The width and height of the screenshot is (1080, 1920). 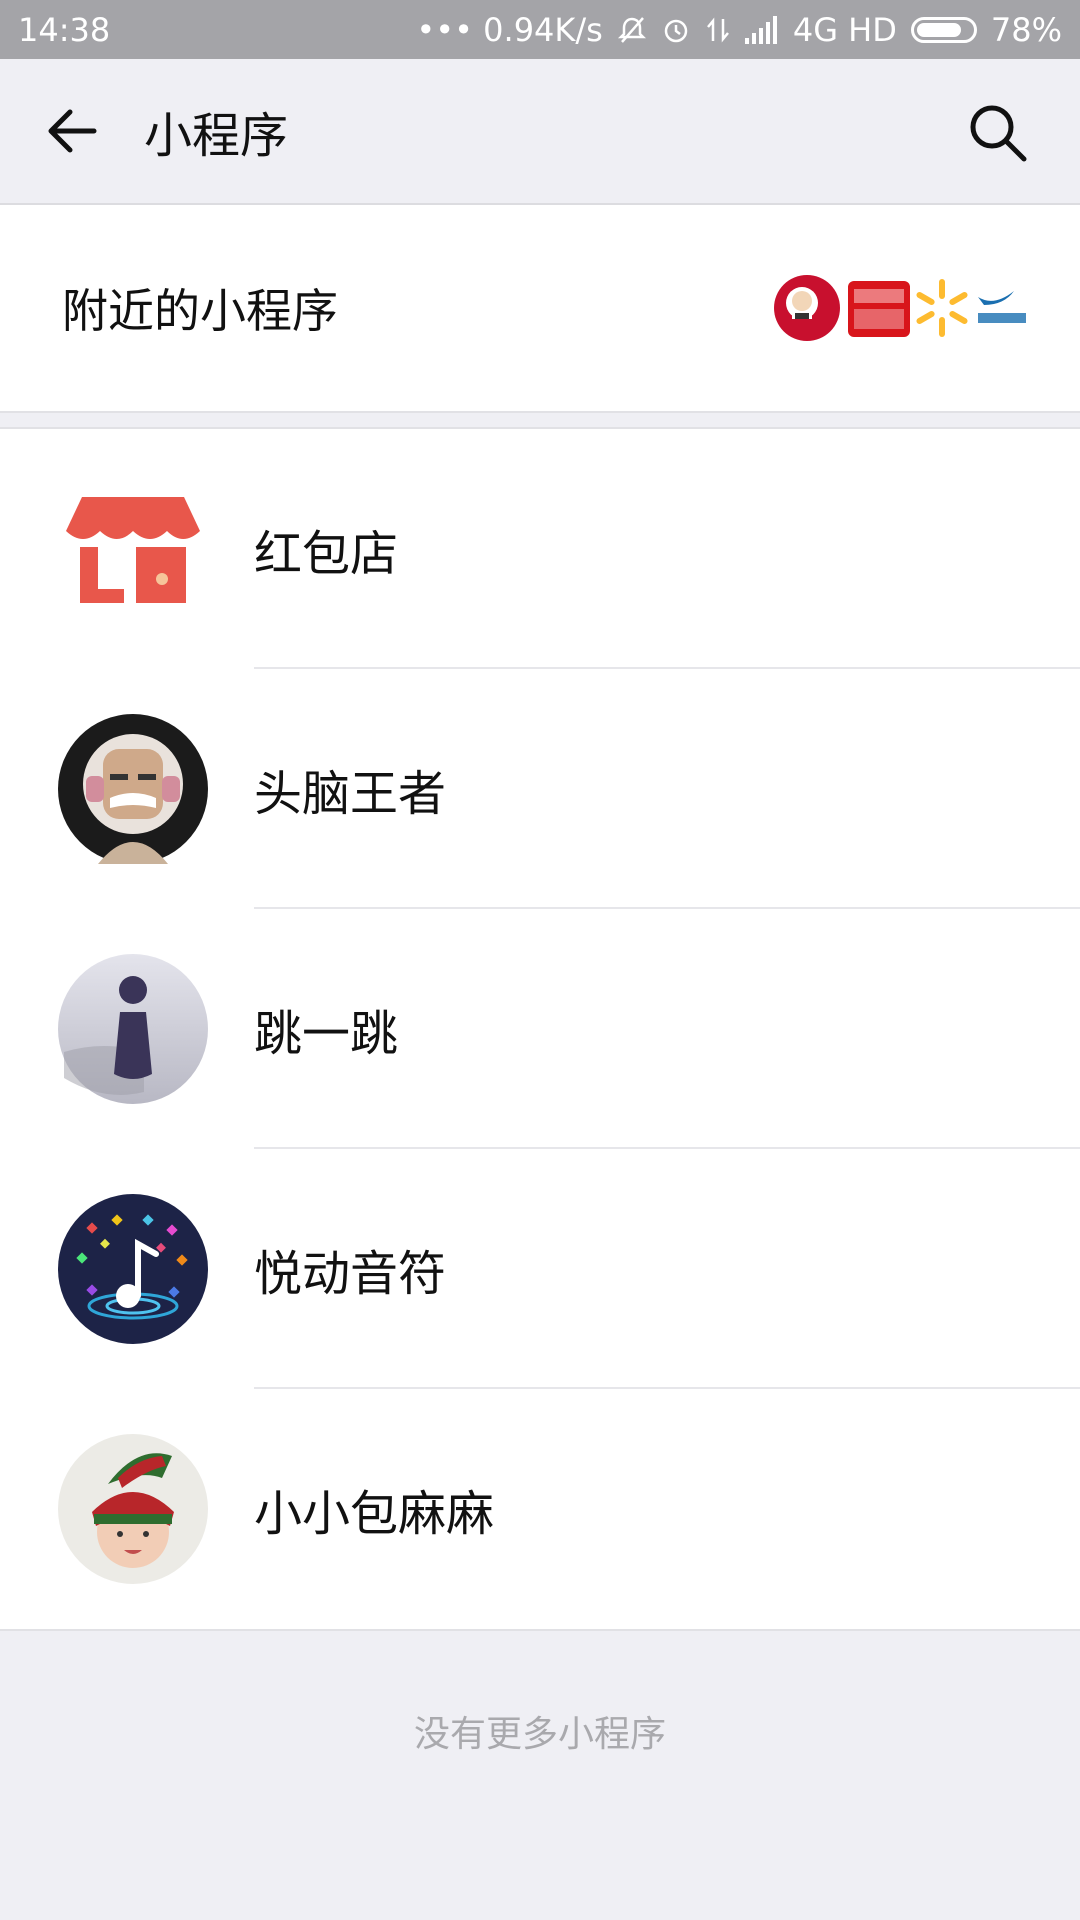 I want to click on header: 小程序, so click(x=540, y=132).